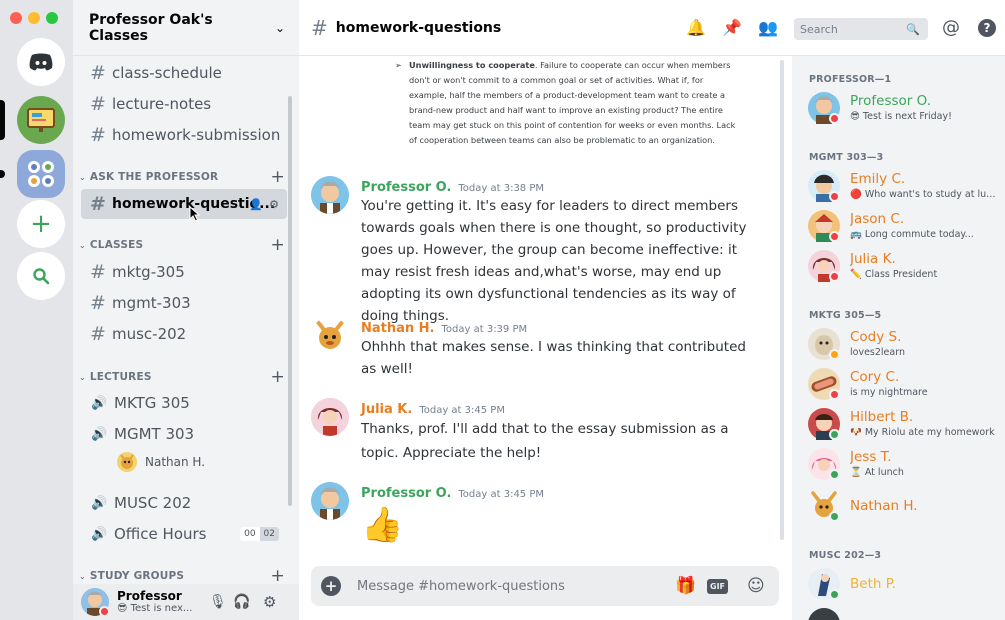 This screenshot has height=620, width=1005. What do you see at coordinates (36, 310) in the screenshot?
I see `server-rail: +` at bounding box center [36, 310].